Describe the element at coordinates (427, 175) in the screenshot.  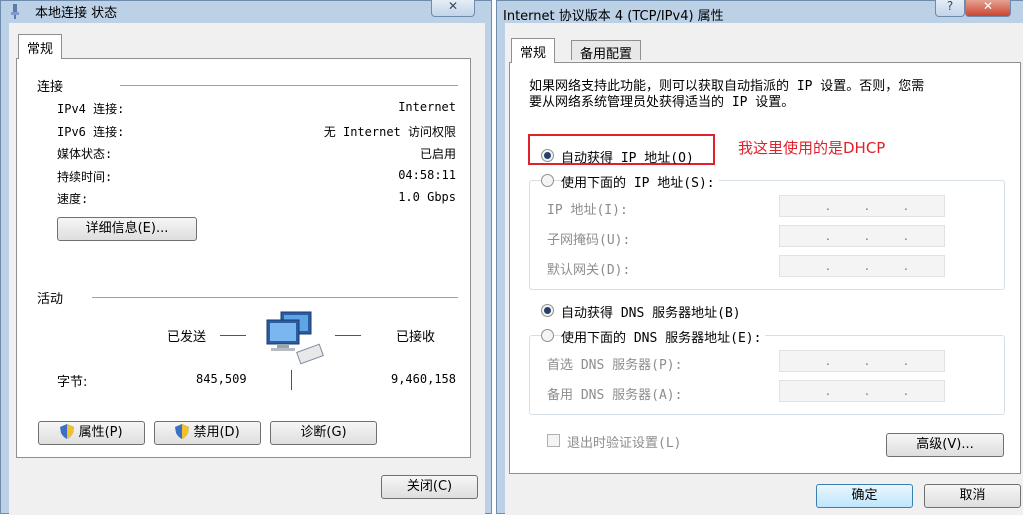
I see `duration-value: 04:58:11` at that location.